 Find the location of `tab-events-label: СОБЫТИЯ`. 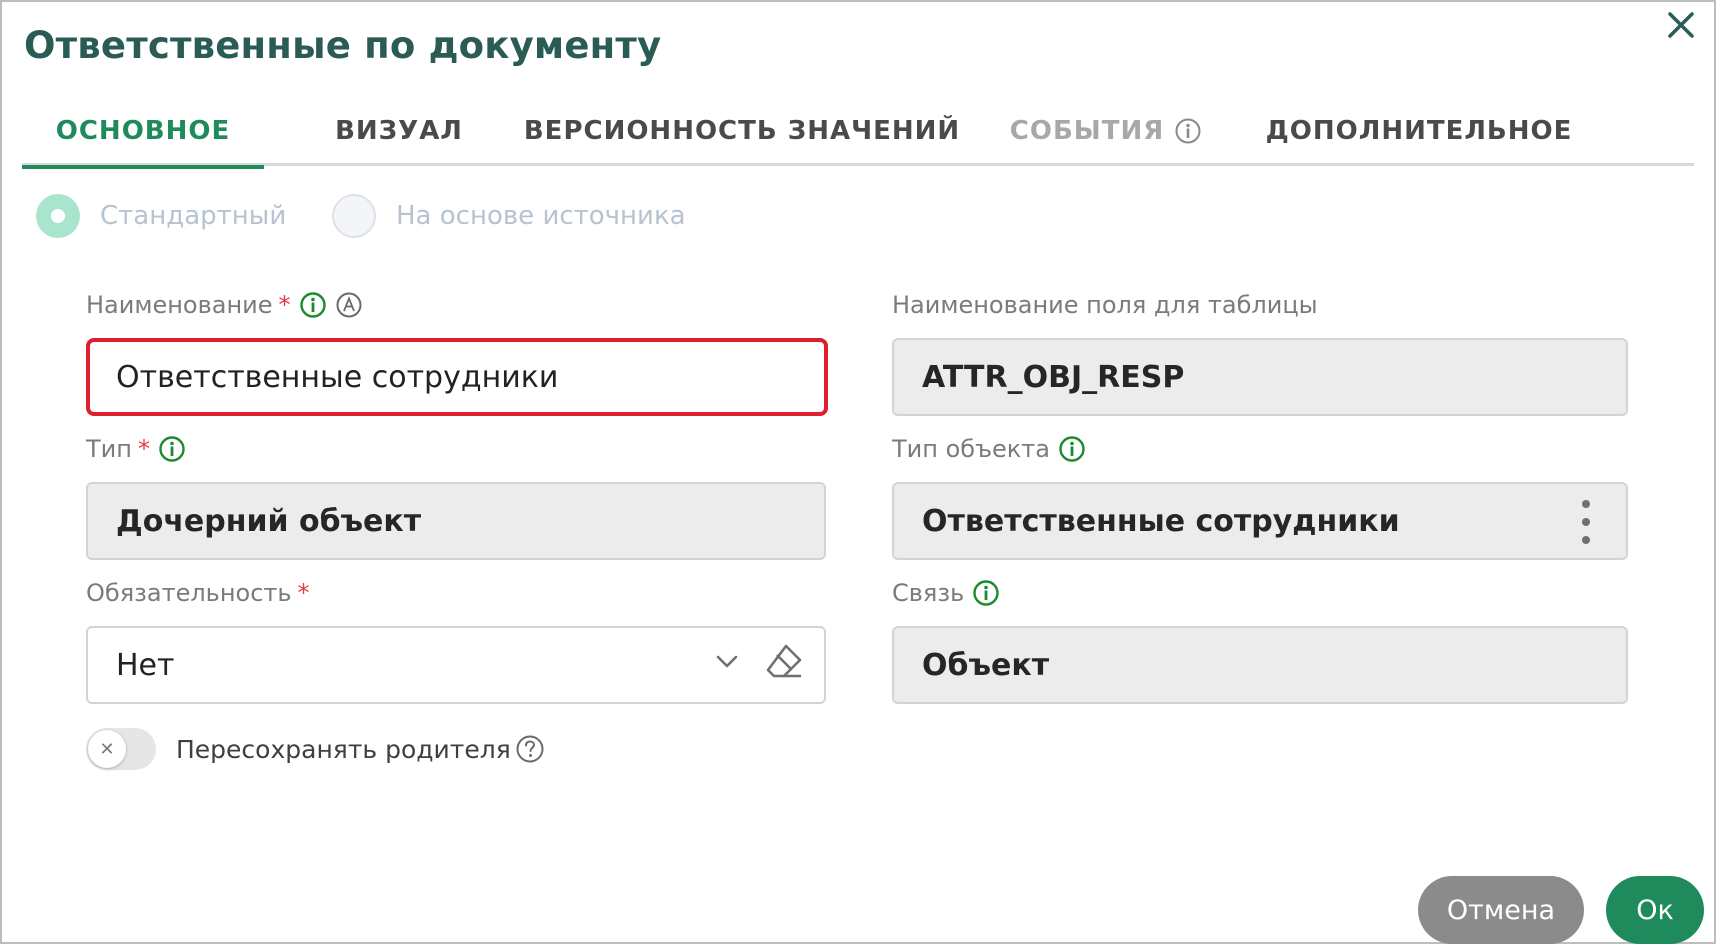

tab-events-label: СОБЫТИЯ is located at coordinates (1087, 131).